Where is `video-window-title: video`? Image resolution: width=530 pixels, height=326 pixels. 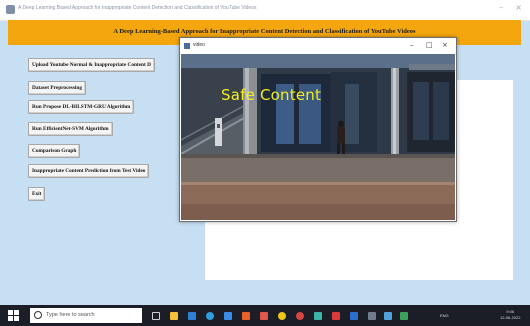 video-window-title: video is located at coordinates (199, 45).